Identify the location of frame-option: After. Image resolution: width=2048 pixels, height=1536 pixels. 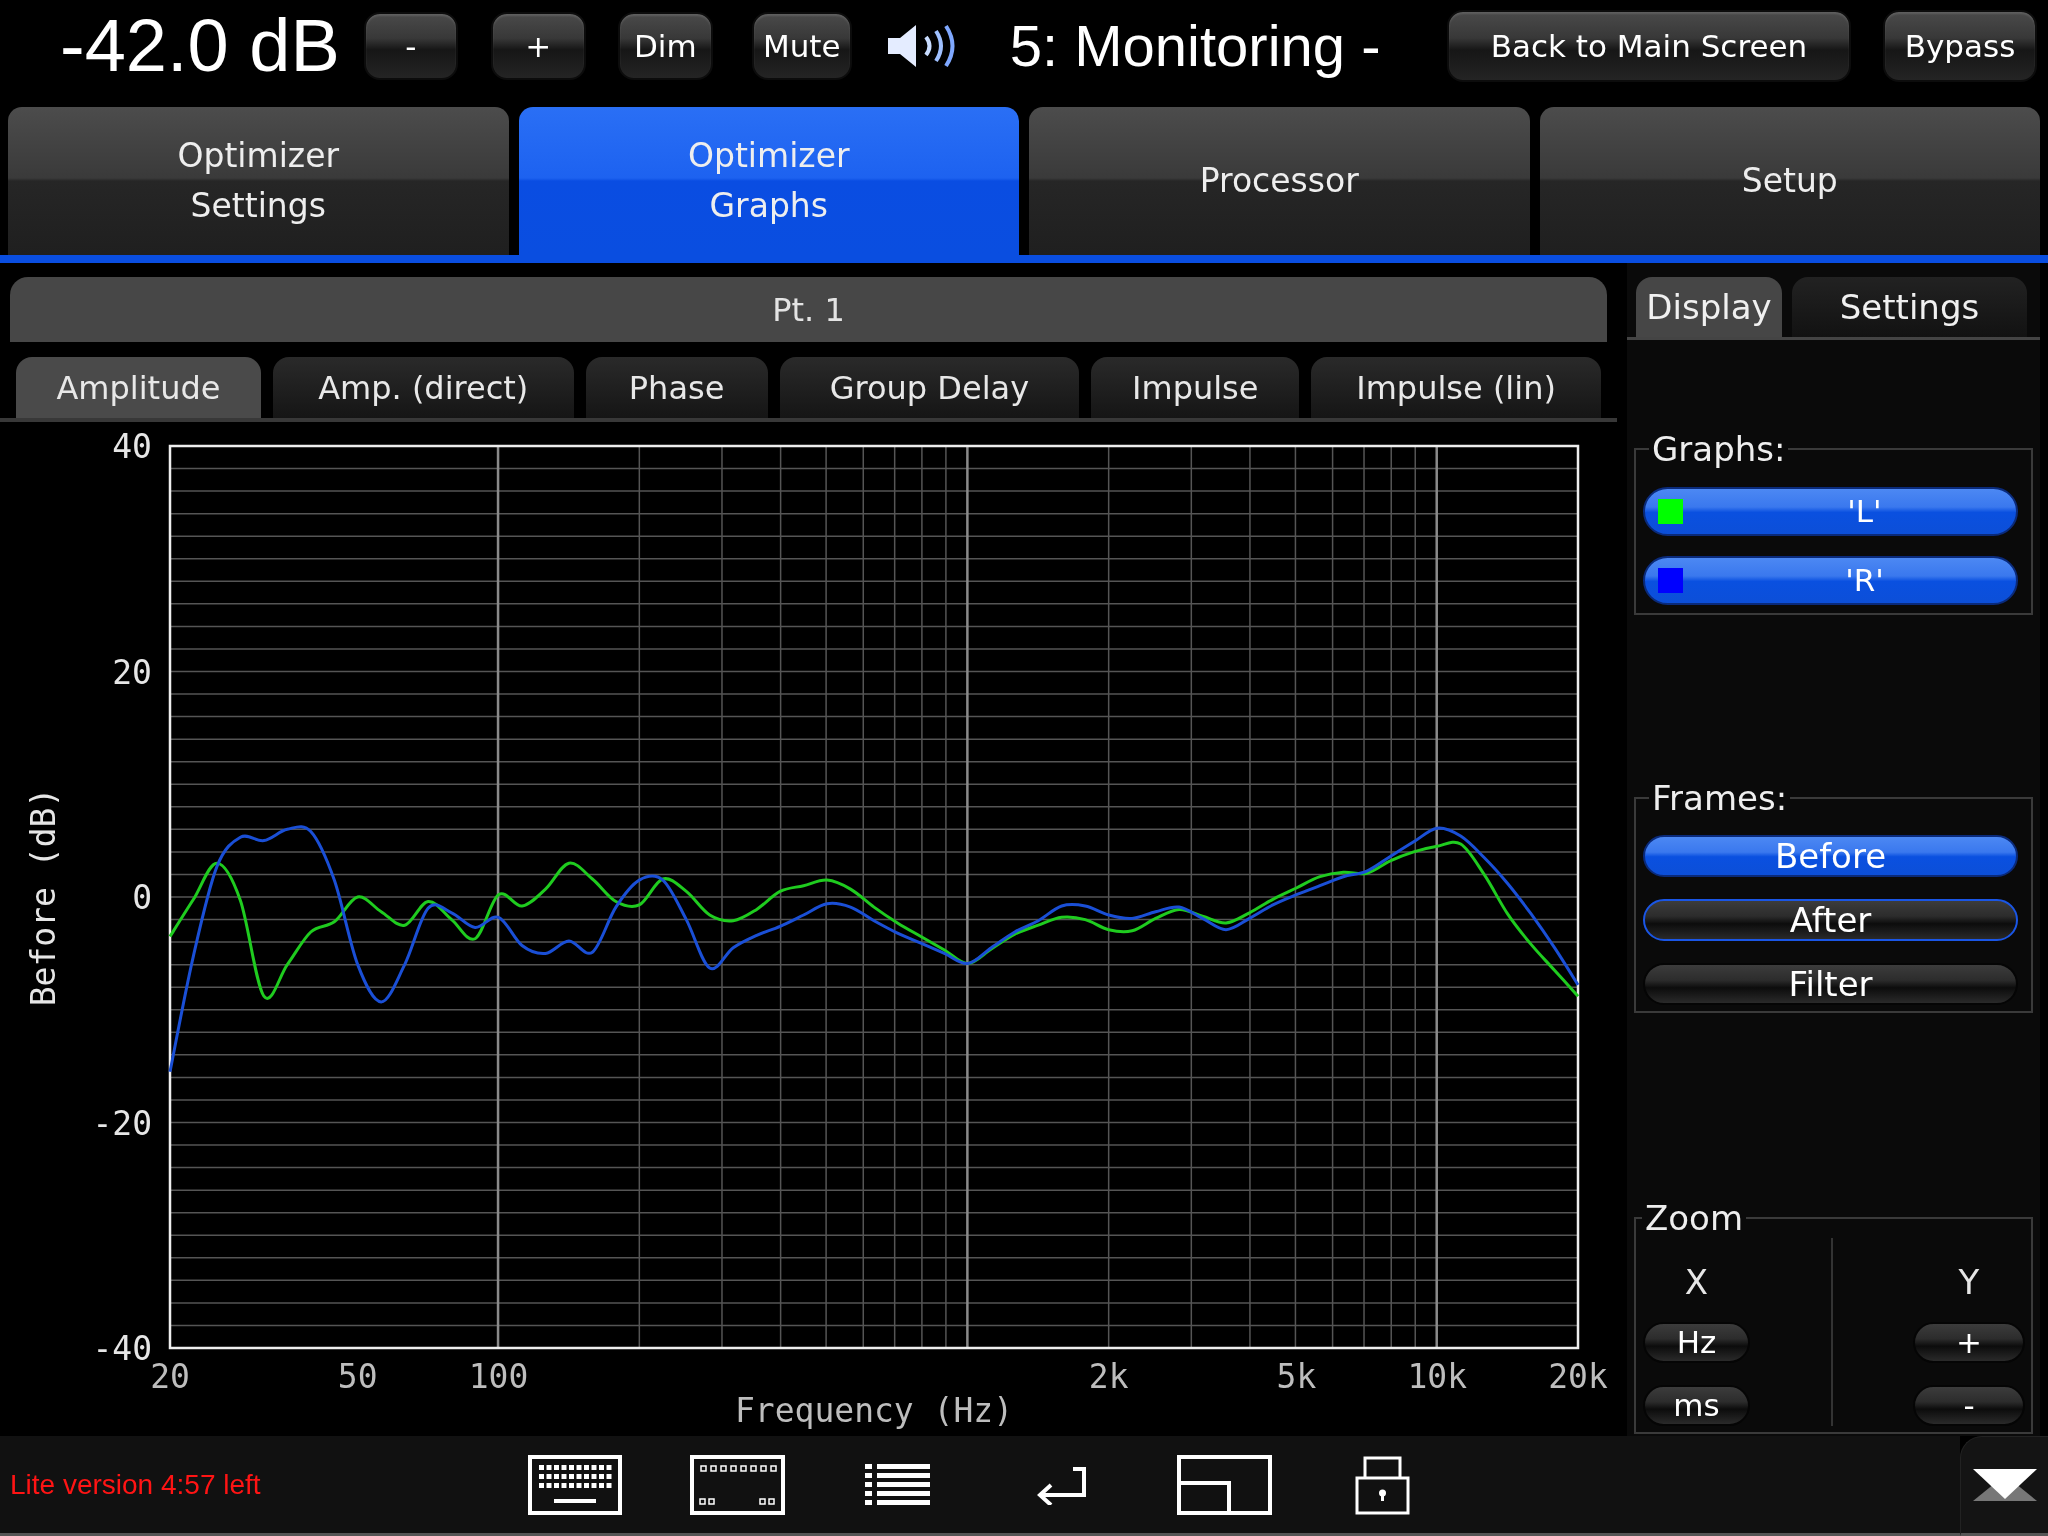
(1830, 920).